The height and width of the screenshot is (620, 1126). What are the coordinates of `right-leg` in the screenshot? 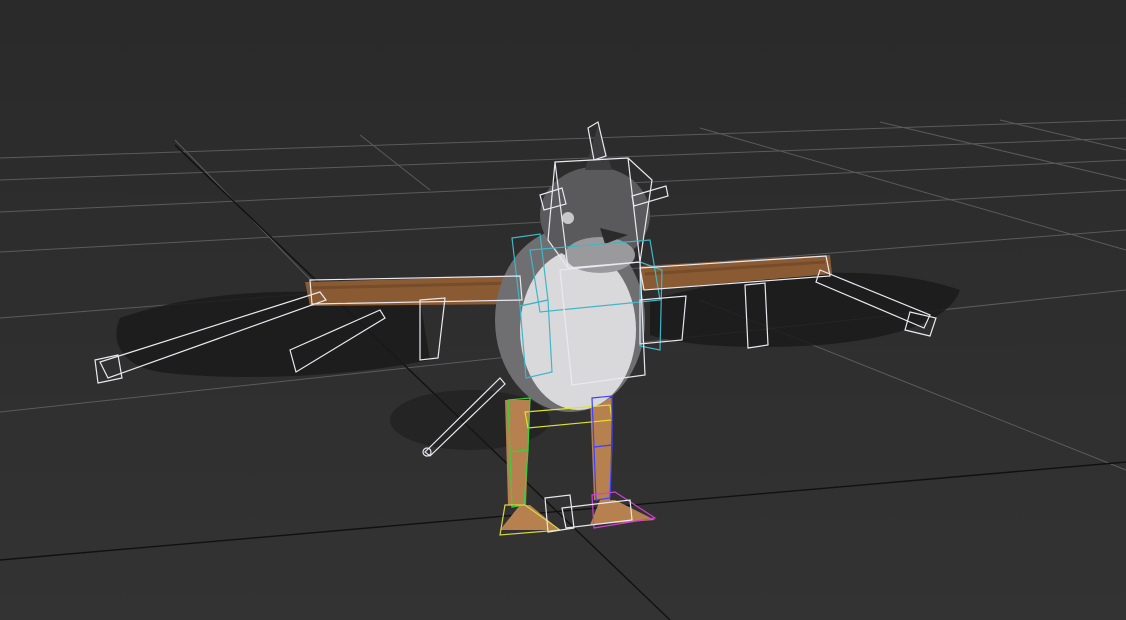 It's located at (601, 449).